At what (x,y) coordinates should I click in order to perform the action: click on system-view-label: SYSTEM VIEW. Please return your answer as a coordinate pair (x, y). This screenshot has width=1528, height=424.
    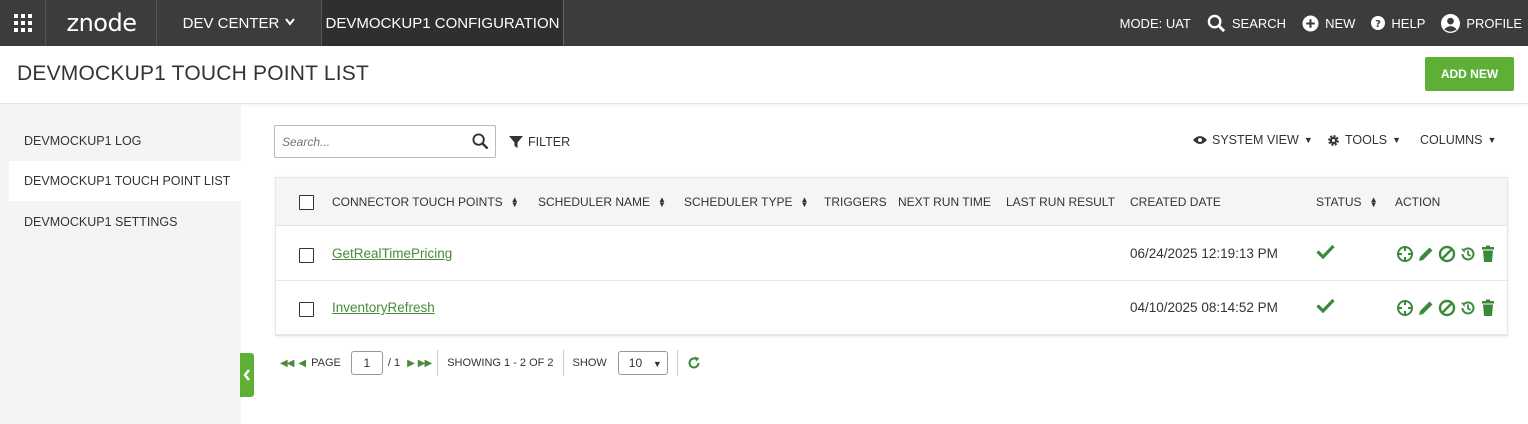
    Looking at the image, I should click on (1255, 140).